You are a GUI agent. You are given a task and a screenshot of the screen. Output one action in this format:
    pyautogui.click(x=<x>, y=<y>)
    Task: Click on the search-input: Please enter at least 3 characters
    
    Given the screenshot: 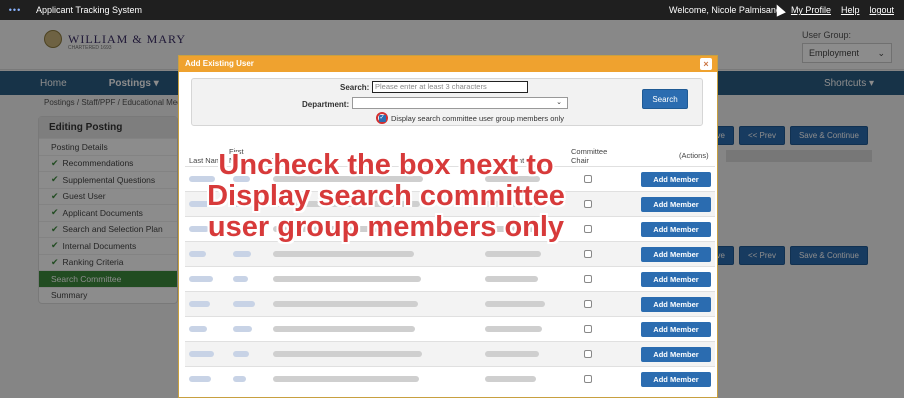 What is the action you would take?
    pyautogui.click(x=450, y=87)
    